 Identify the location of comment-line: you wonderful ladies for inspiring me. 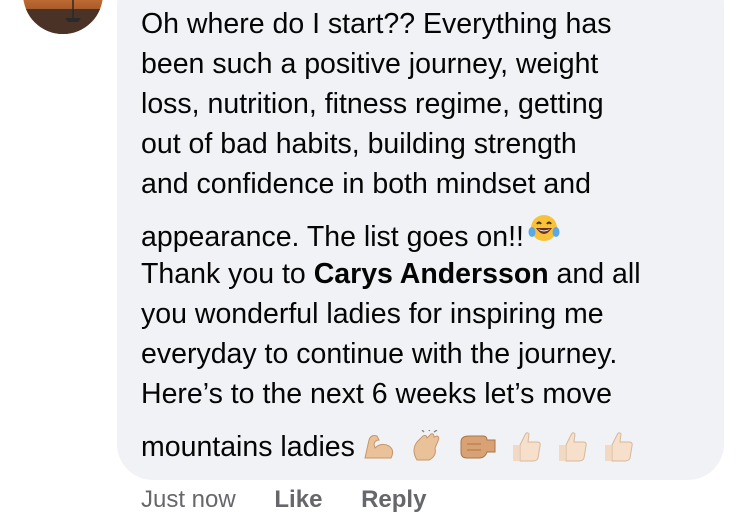
(372, 314).